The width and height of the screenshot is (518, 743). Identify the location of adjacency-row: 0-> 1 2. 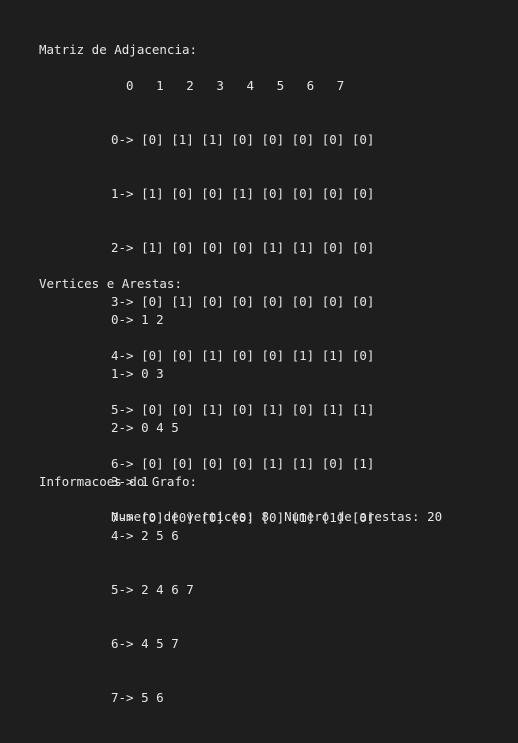
(137, 319).